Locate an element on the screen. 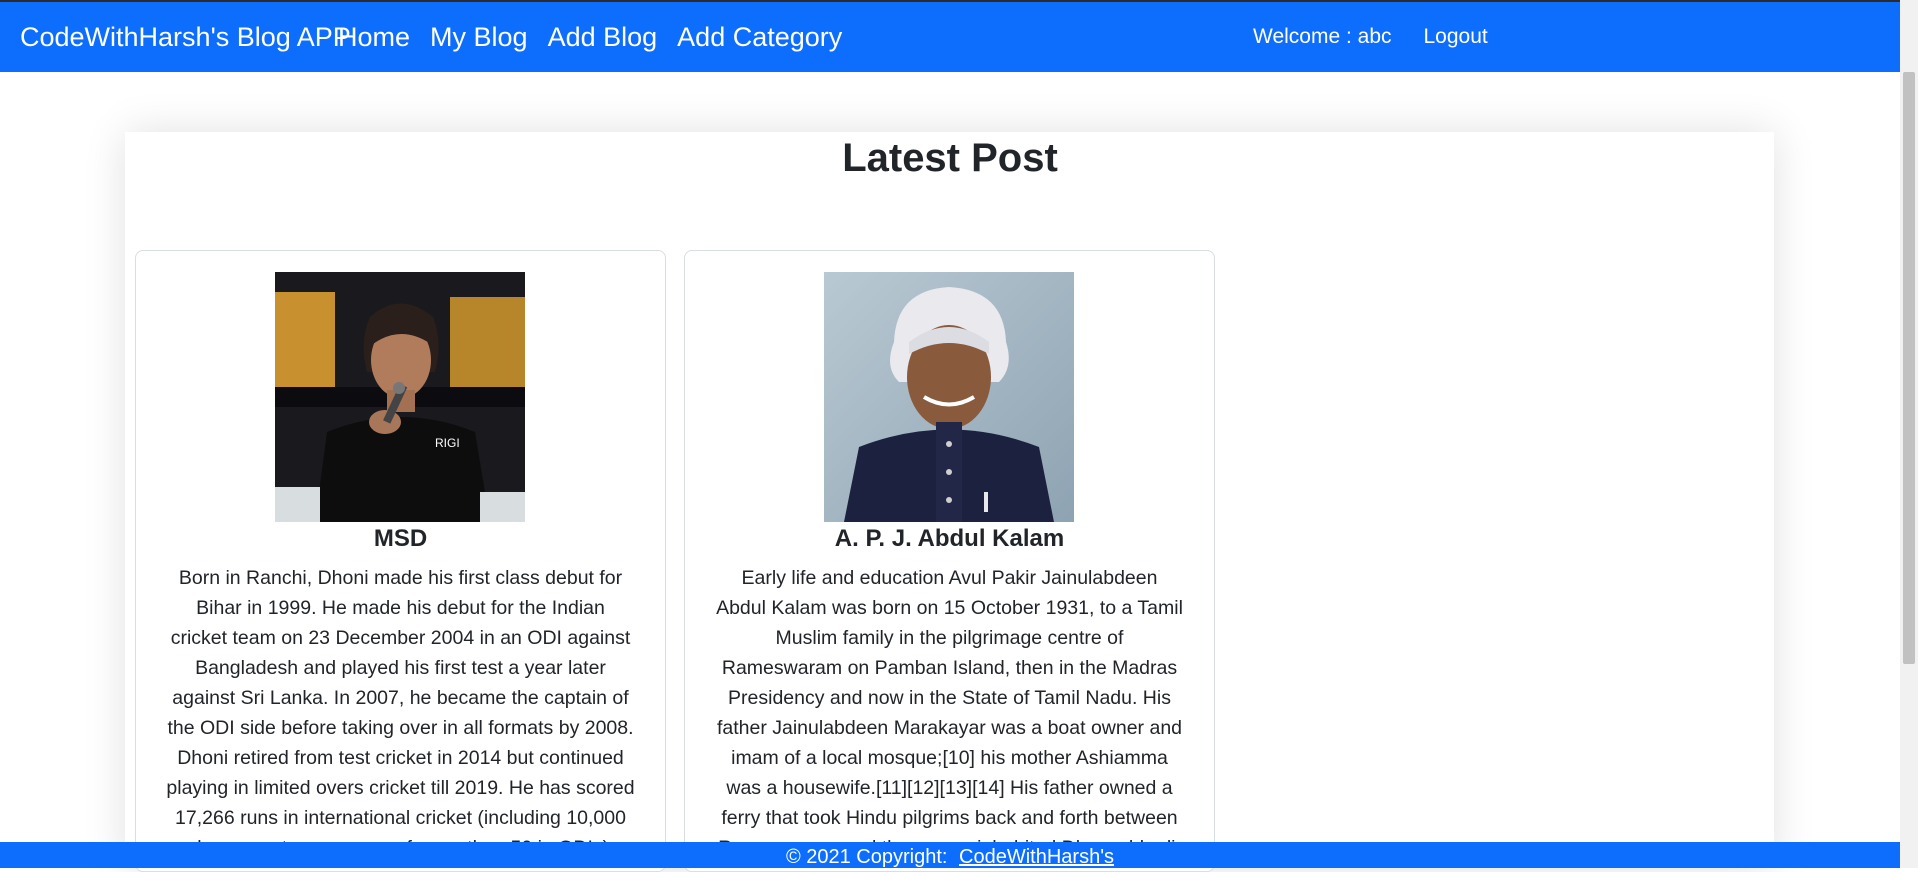  post-title: MSD is located at coordinates (400, 538).